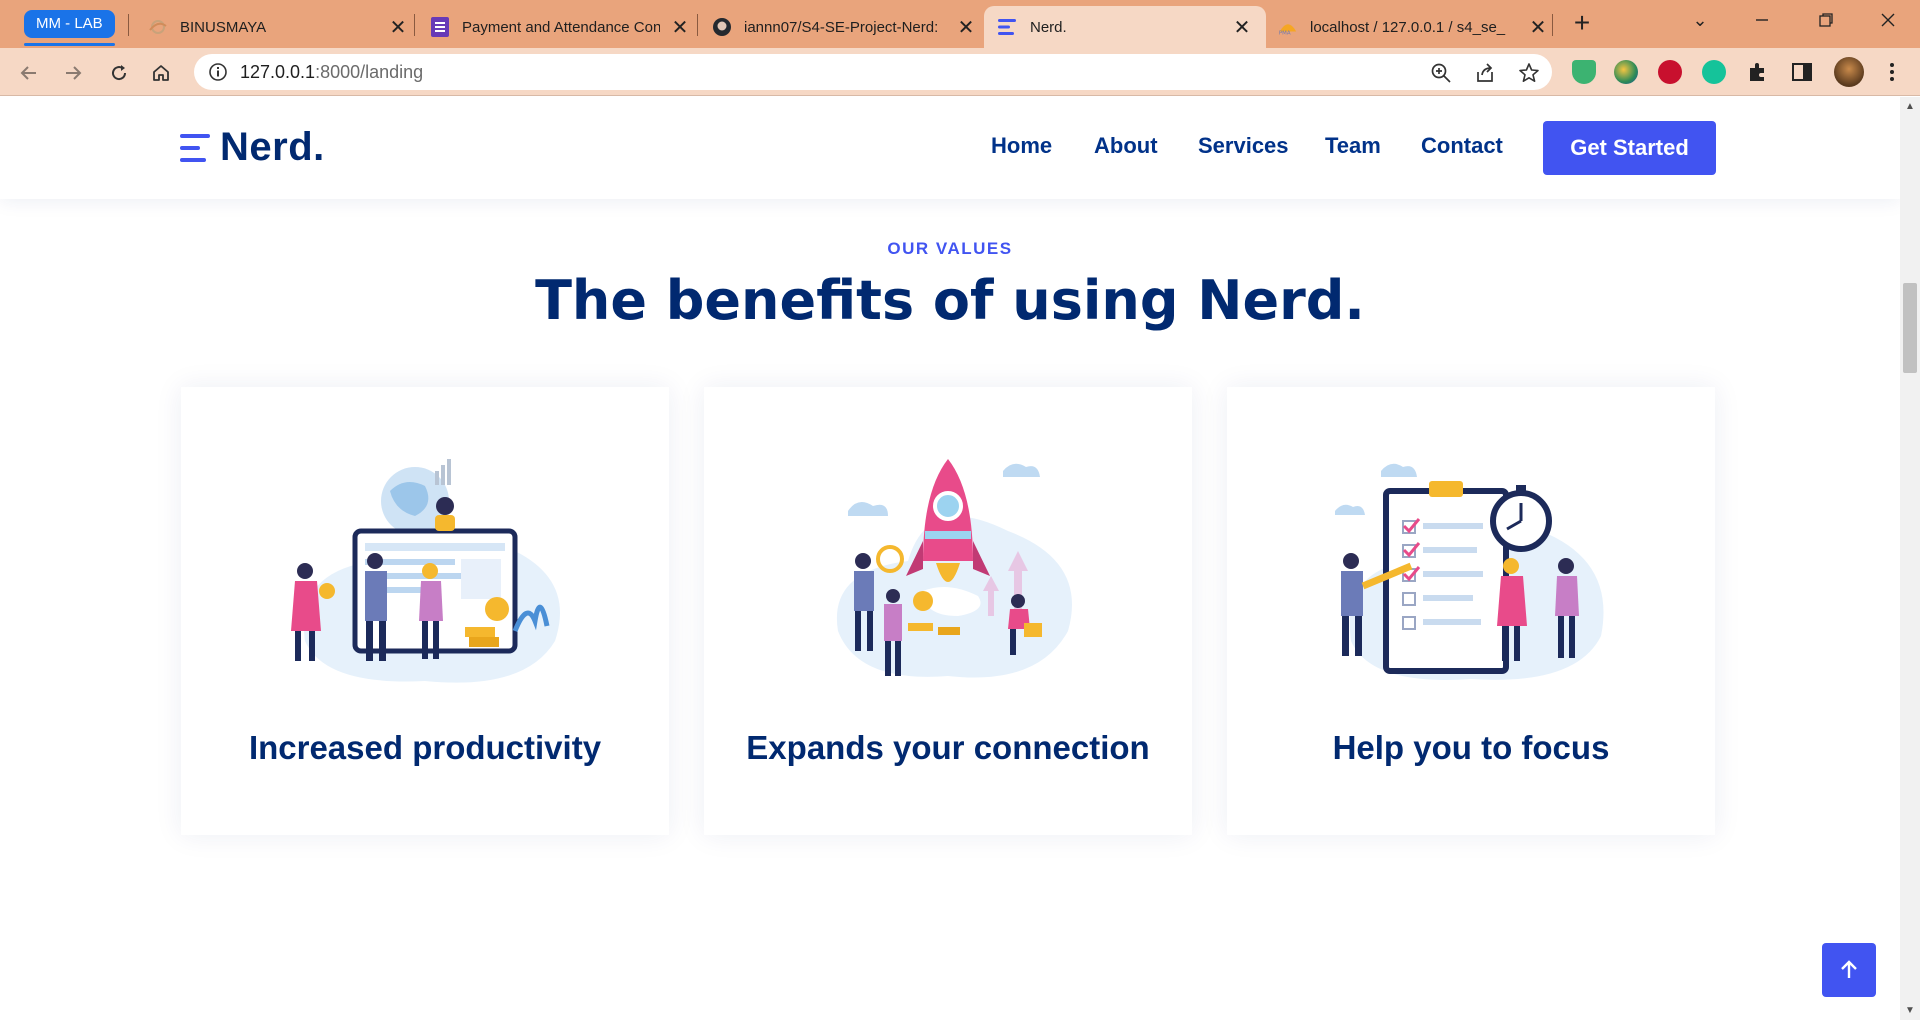  Describe the element at coordinates (278, 72) in the screenshot. I see `url-host: 127.0.0.1` at that location.